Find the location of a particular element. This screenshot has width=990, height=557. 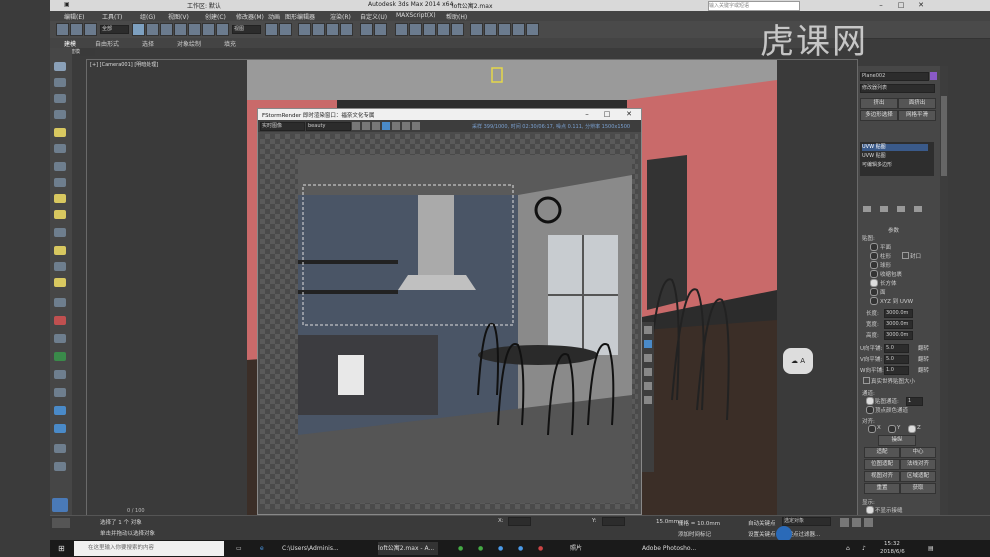

radio-shrinkwrap is located at coordinates (874, 274).